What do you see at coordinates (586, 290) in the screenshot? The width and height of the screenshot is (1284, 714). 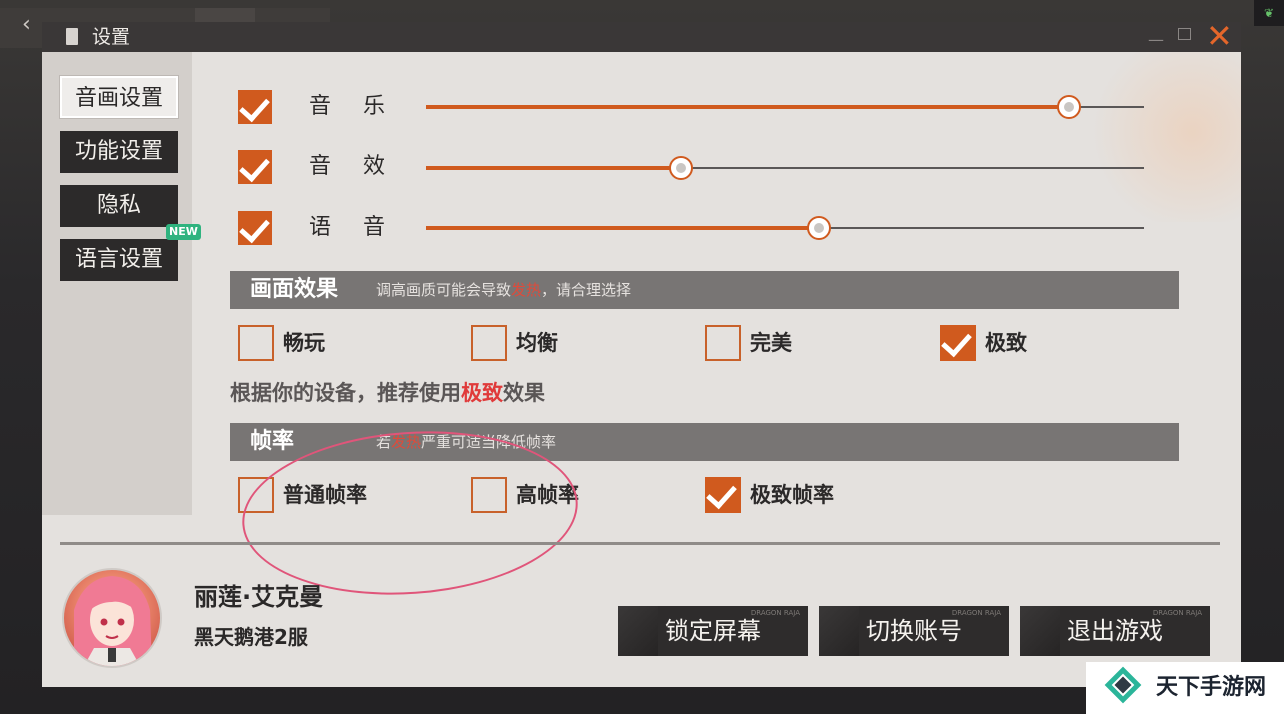 I see `graphics-hint-suffix: ，请合理选择` at bounding box center [586, 290].